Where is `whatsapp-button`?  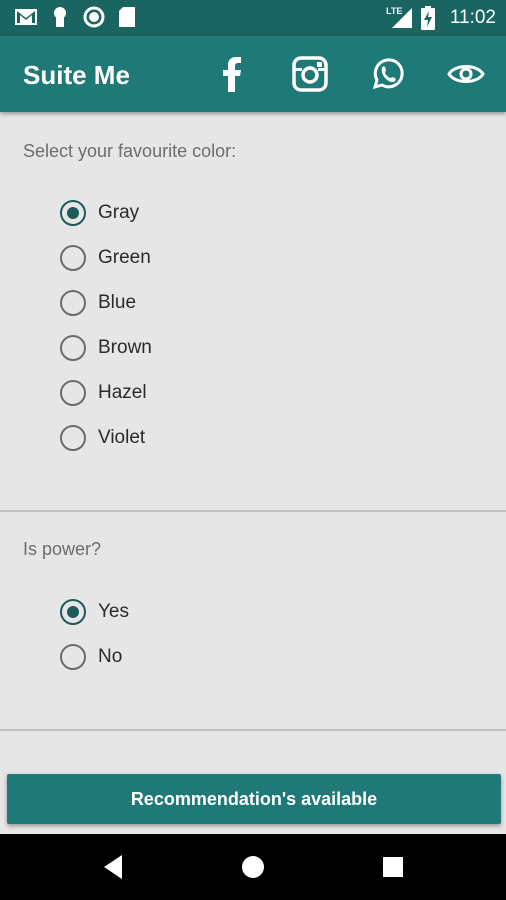 whatsapp-button is located at coordinates (388, 74).